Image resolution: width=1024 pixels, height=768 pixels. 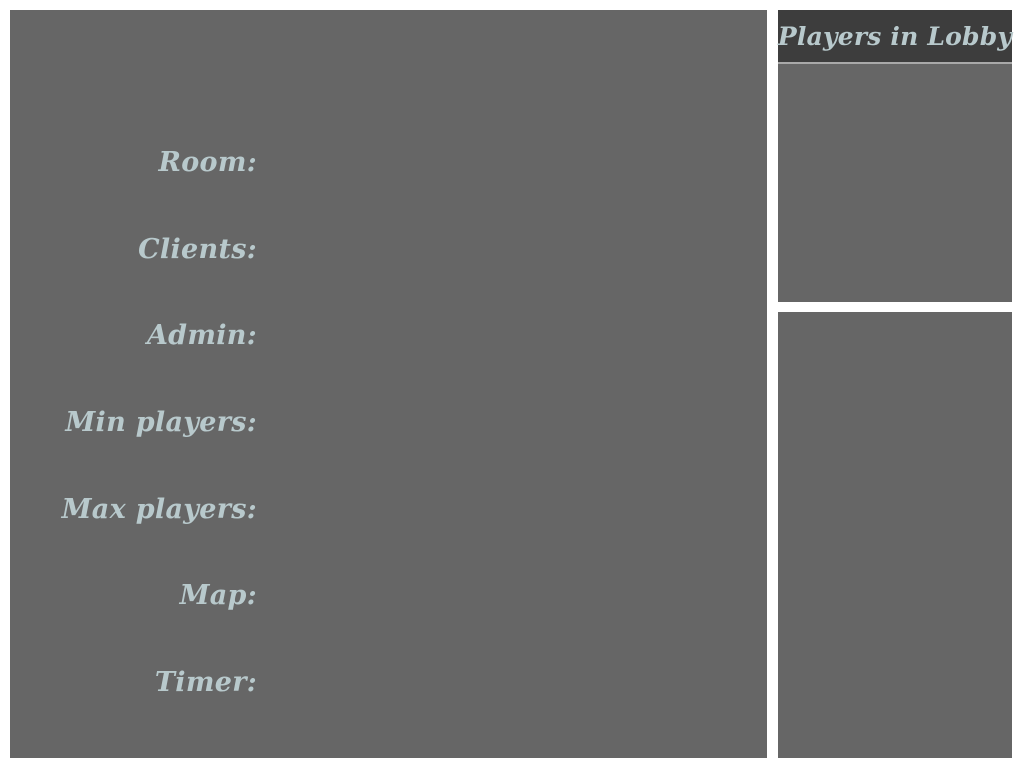 I want to click on max-players-label: Max players:, so click(x=159, y=509).